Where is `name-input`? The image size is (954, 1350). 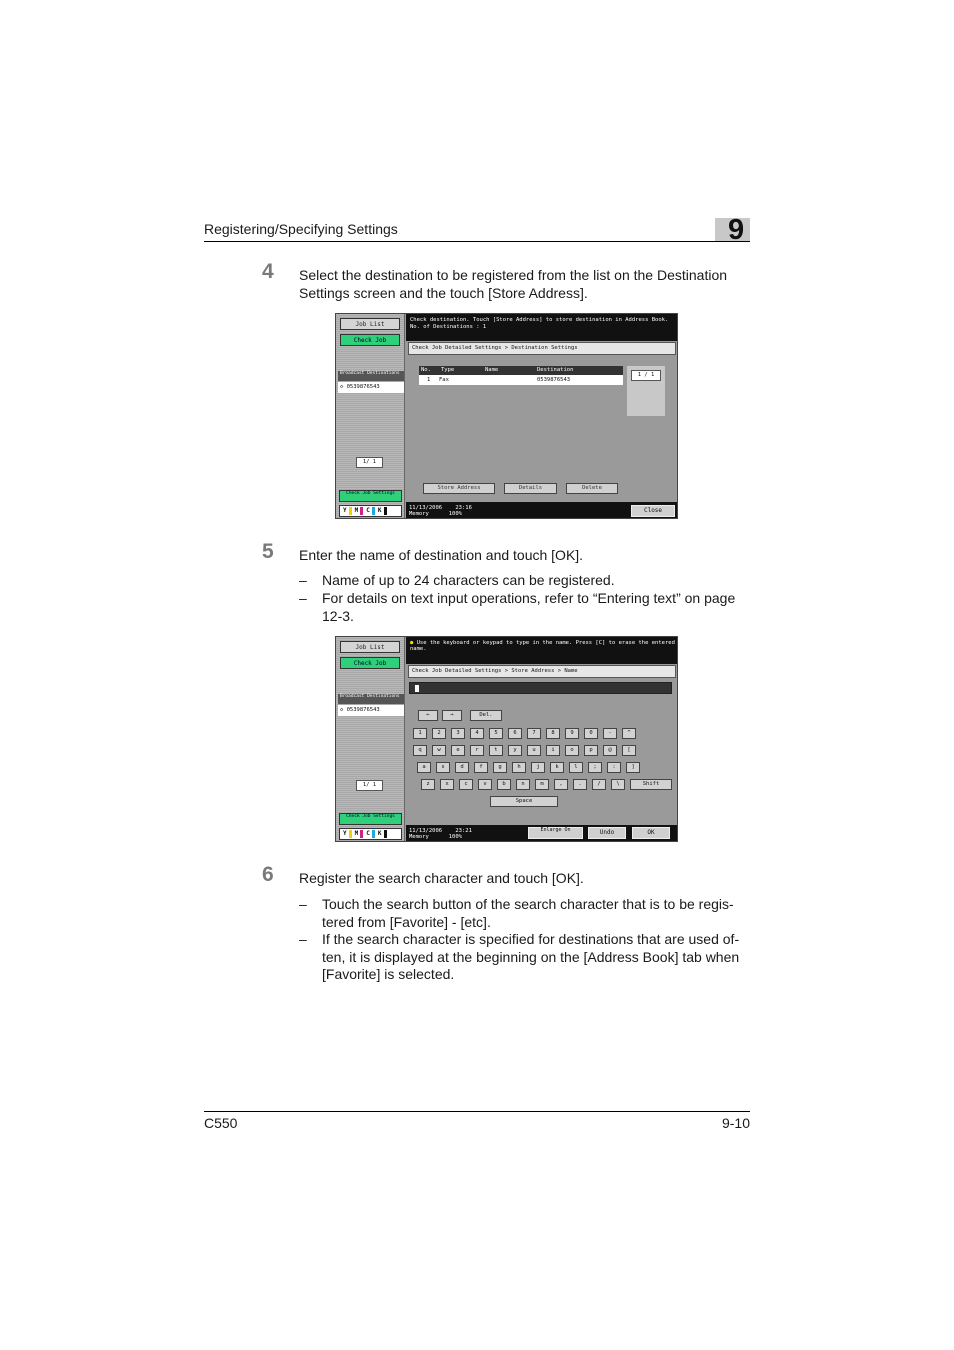 name-input is located at coordinates (540, 688).